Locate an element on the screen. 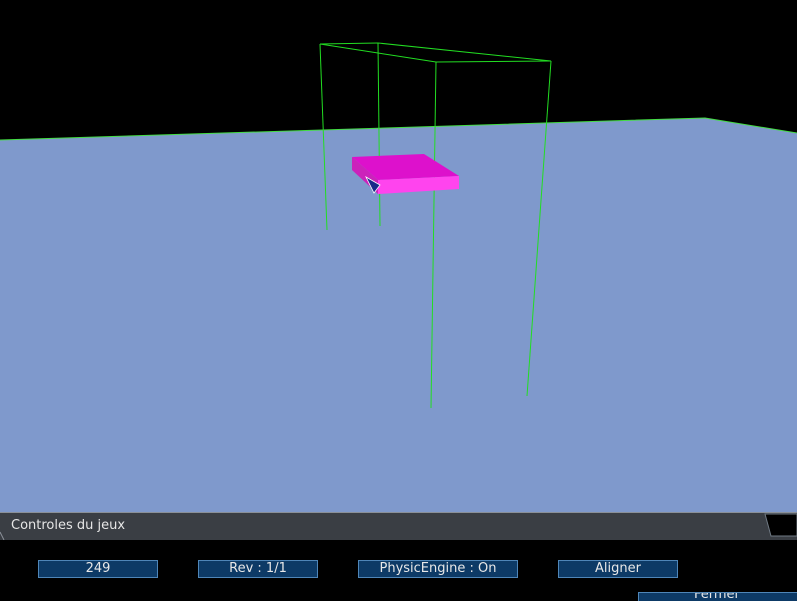  close-button-label: Fermer is located at coordinates (717, 596).